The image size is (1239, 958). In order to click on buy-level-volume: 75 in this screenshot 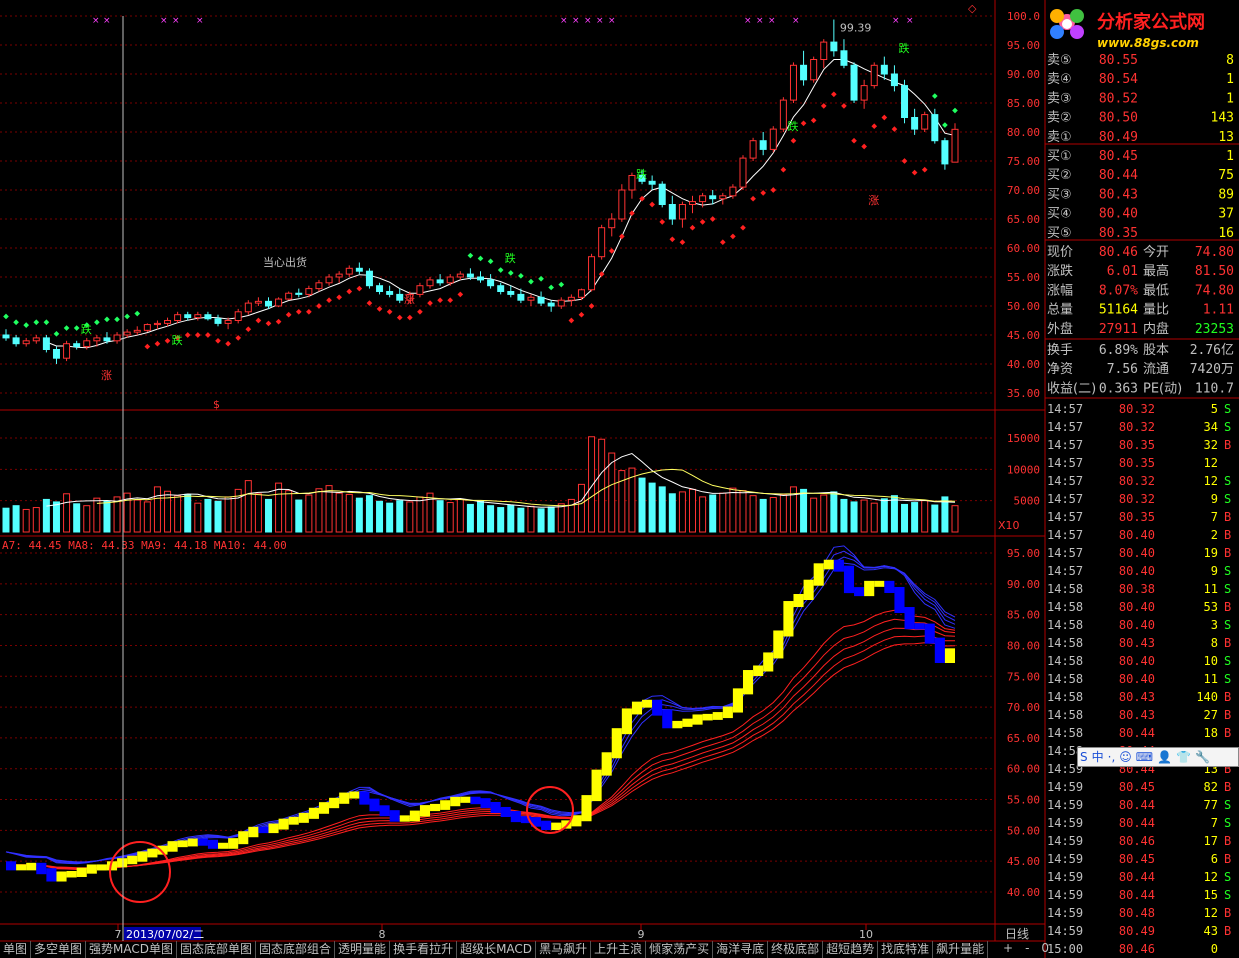, I will do `click(1226, 175)`.